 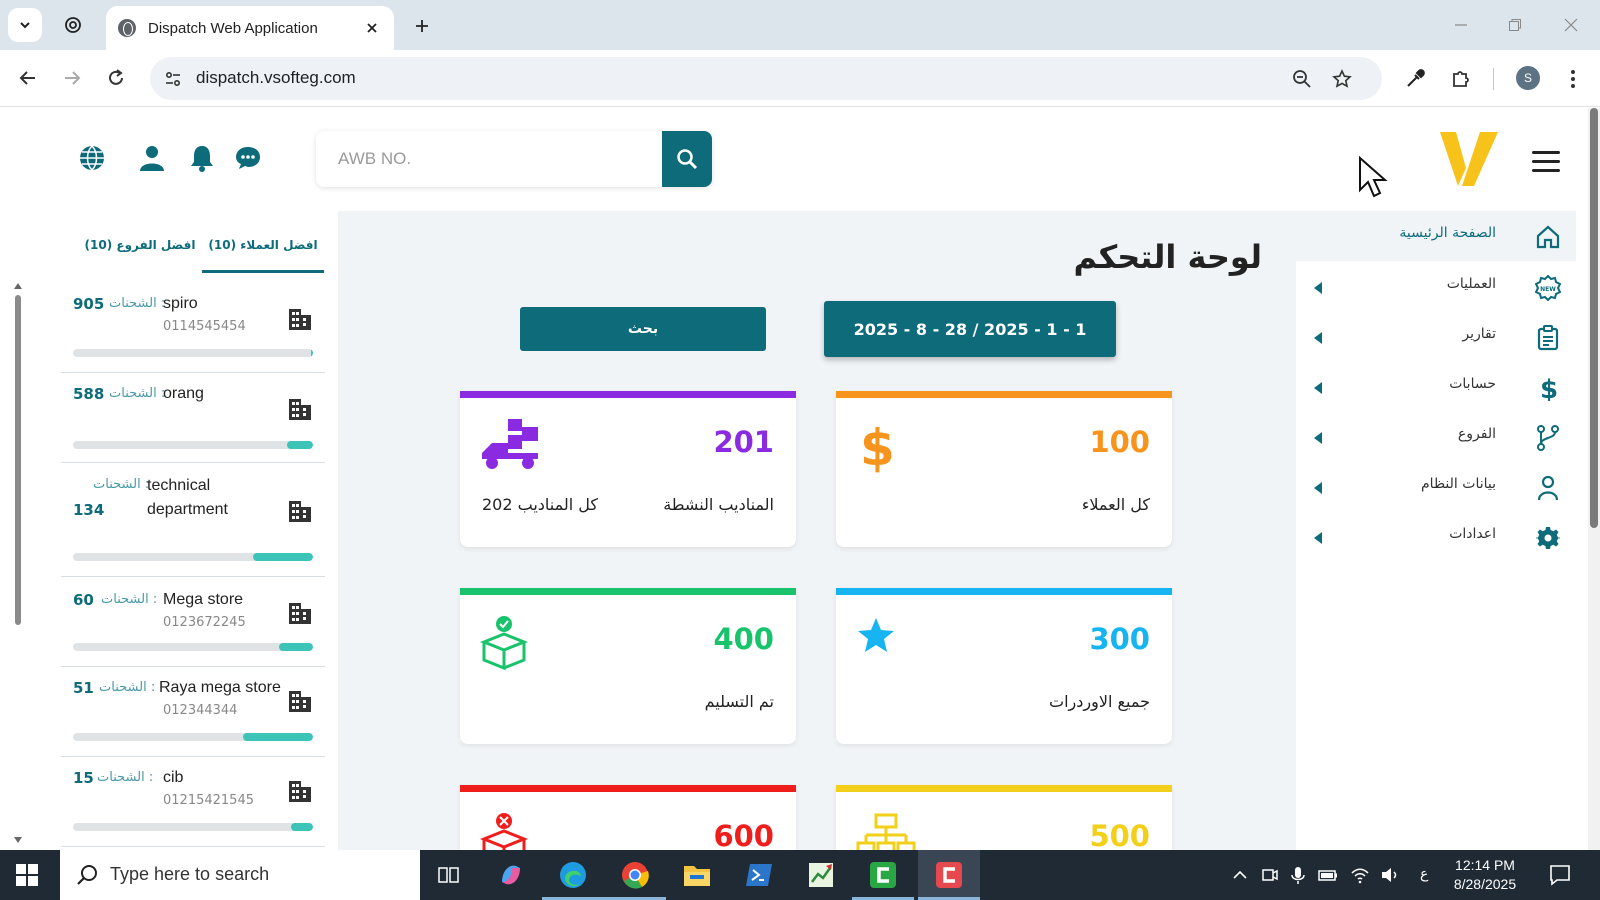 I want to click on sidebar-item-label: العمليات, so click(x=1471, y=284).